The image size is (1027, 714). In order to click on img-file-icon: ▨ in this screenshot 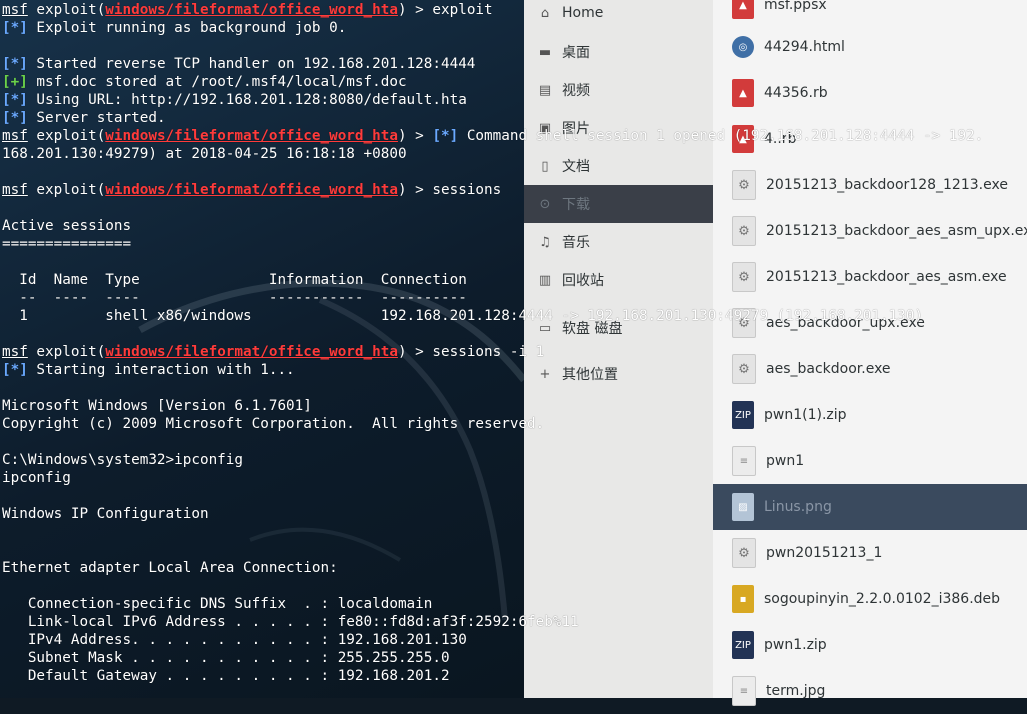, I will do `click(743, 507)`.